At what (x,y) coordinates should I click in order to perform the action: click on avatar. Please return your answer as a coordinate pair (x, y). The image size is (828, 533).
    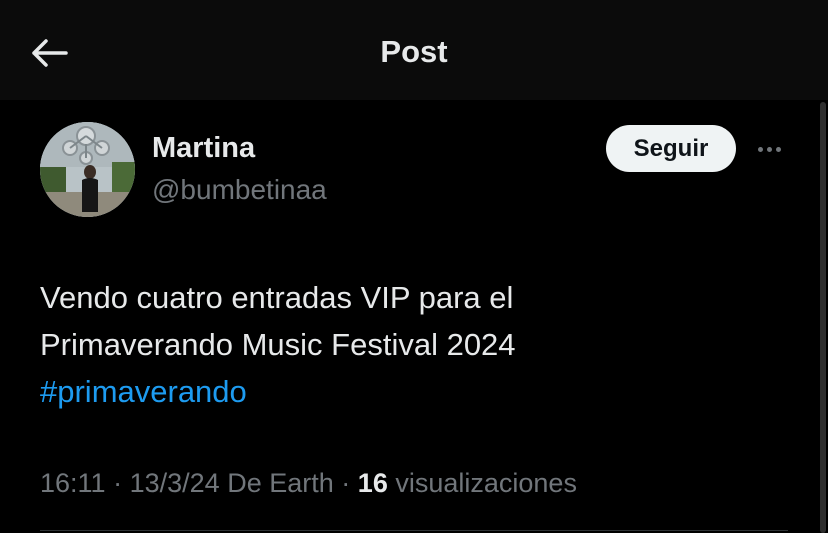
    Looking at the image, I should click on (87, 169).